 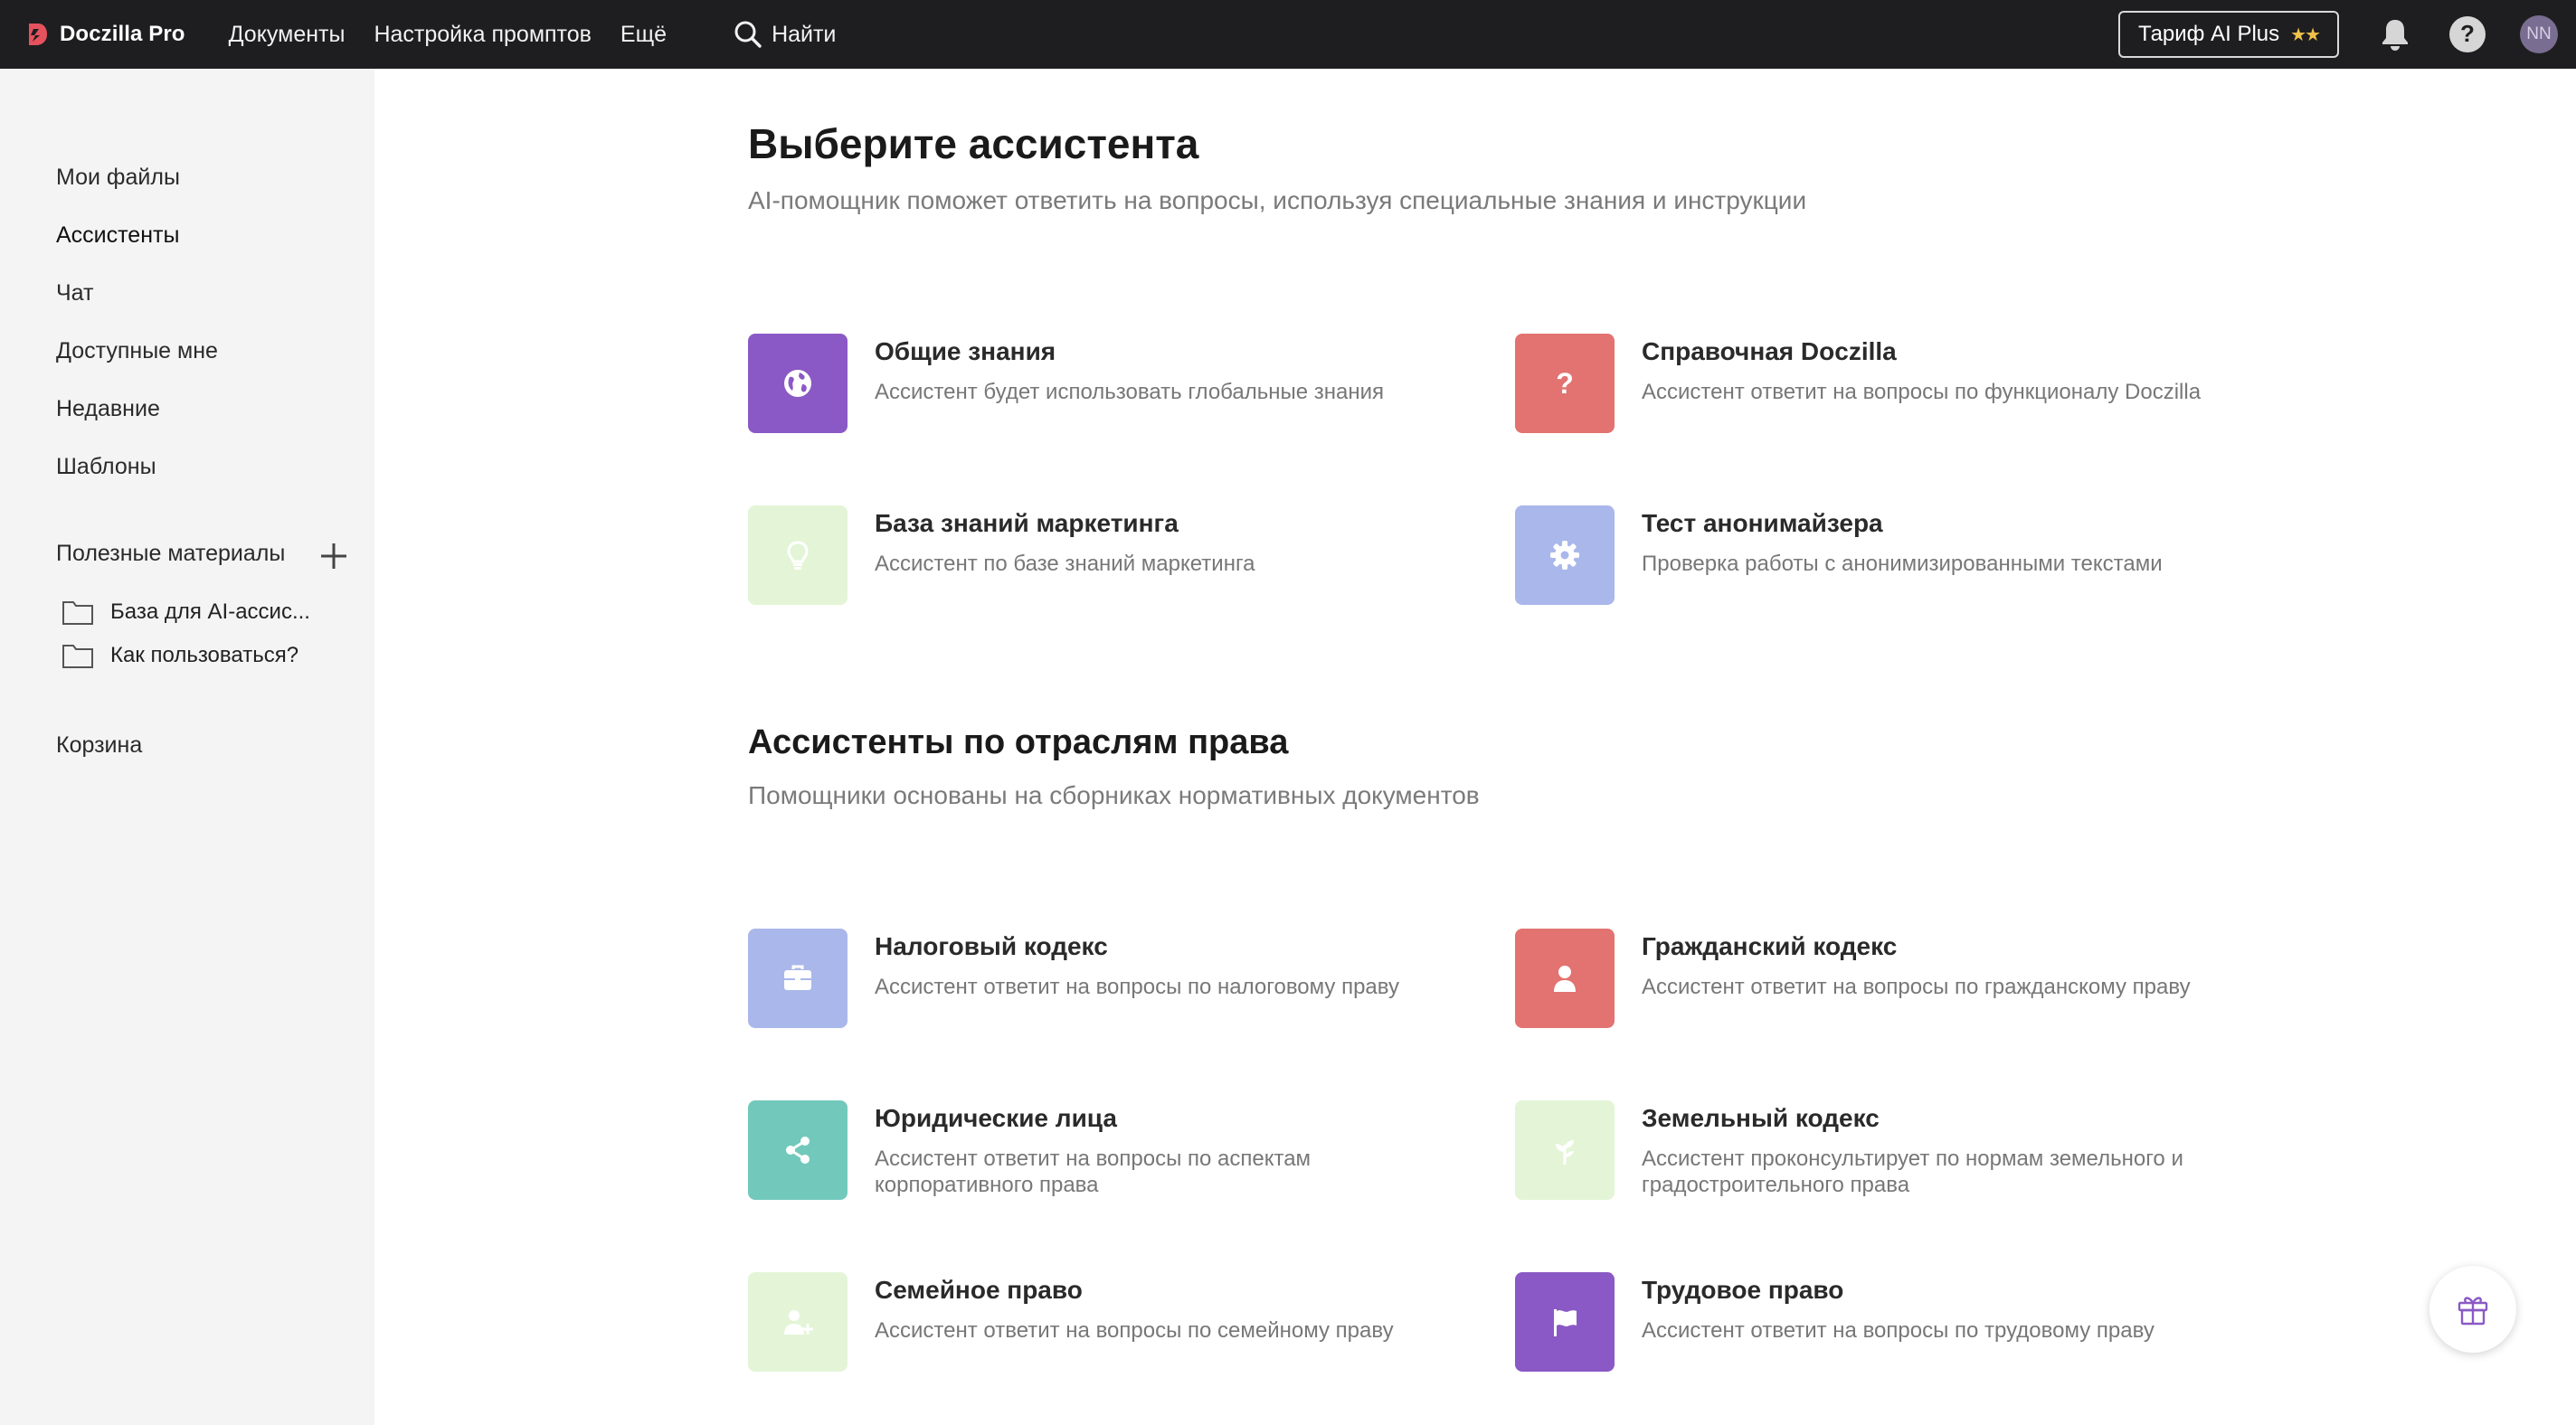 What do you see at coordinates (122, 34) in the screenshot?
I see `app-name: Doczilla Pro` at bounding box center [122, 34].